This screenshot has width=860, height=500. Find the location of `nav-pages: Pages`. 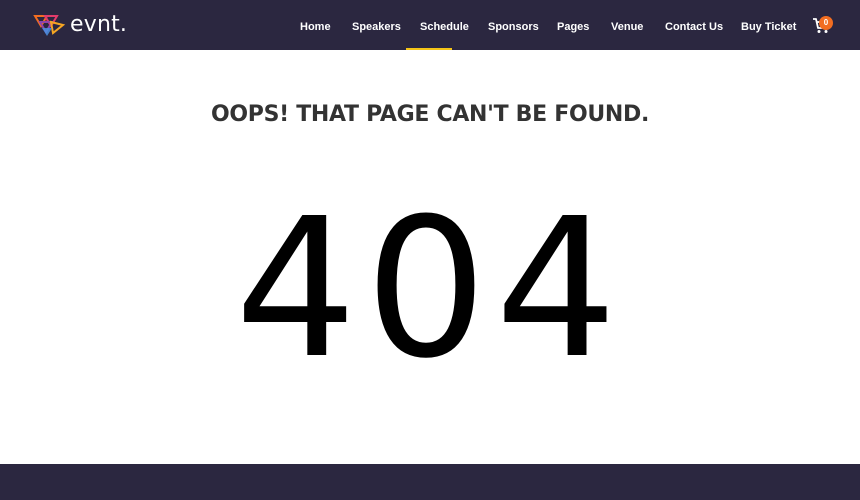

nav-pages: Pages is located at coordinates (573, 27).